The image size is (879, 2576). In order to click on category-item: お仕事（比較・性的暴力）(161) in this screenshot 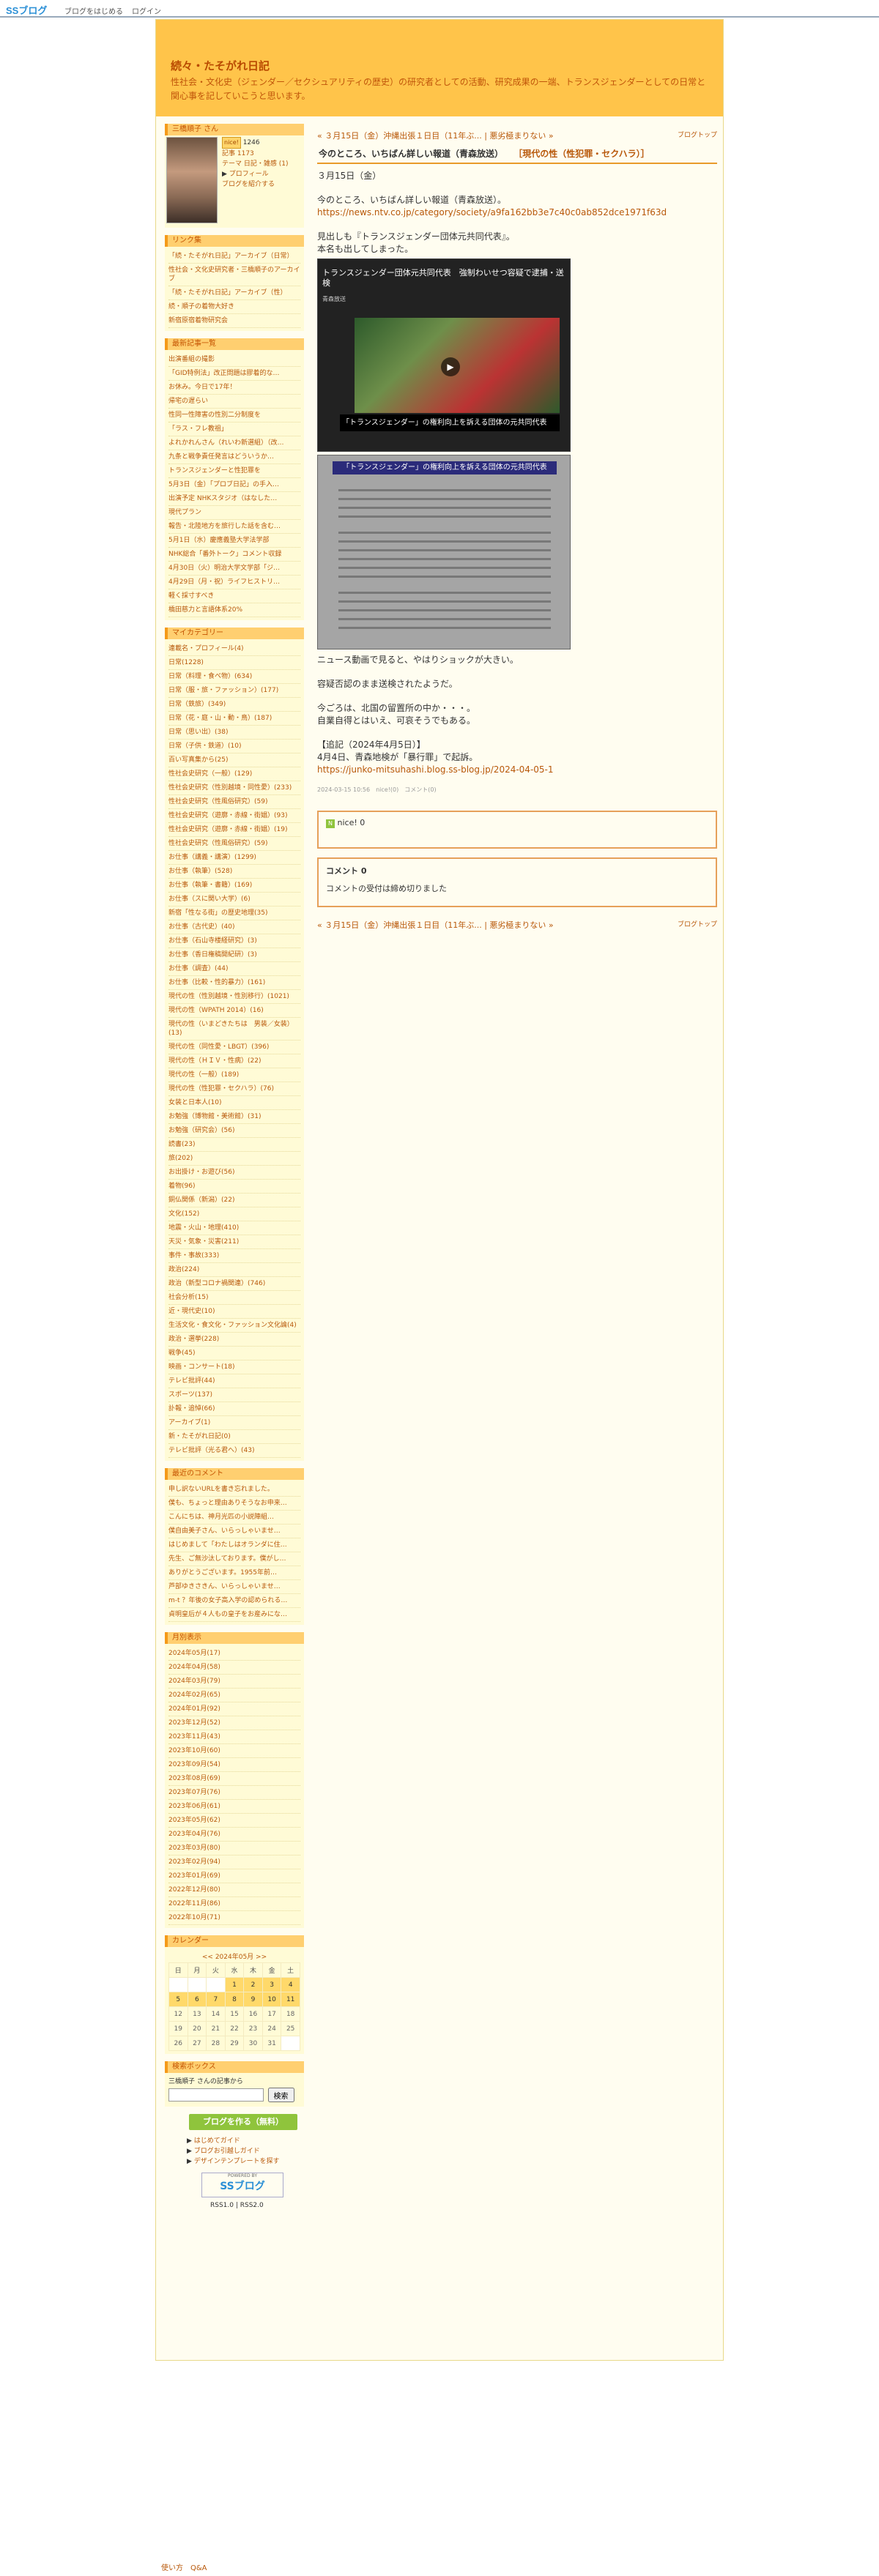, I will do `click(234, 983)`.